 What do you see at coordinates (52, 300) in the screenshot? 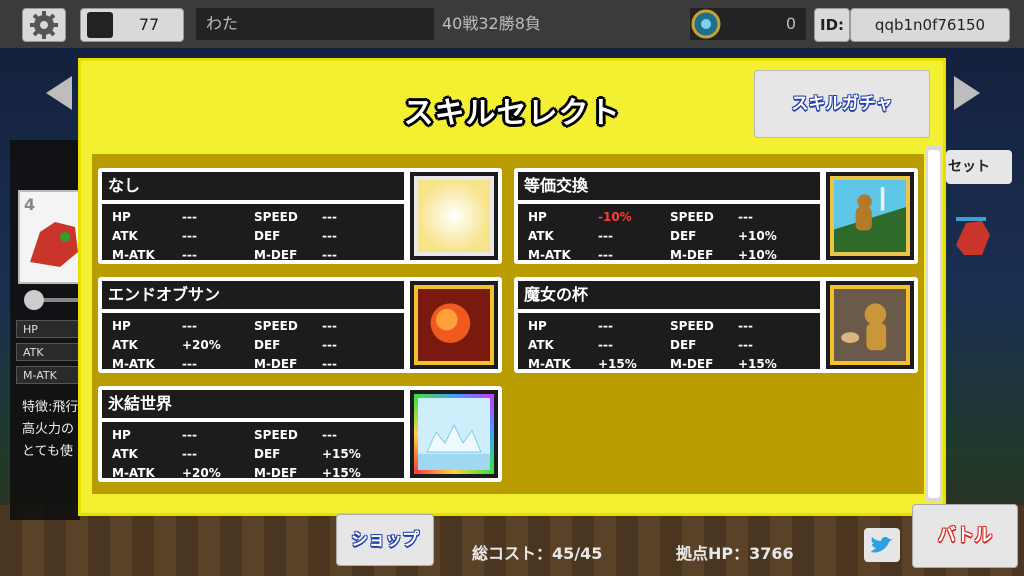
I see `level-slider` at bounding box center [52, 300].